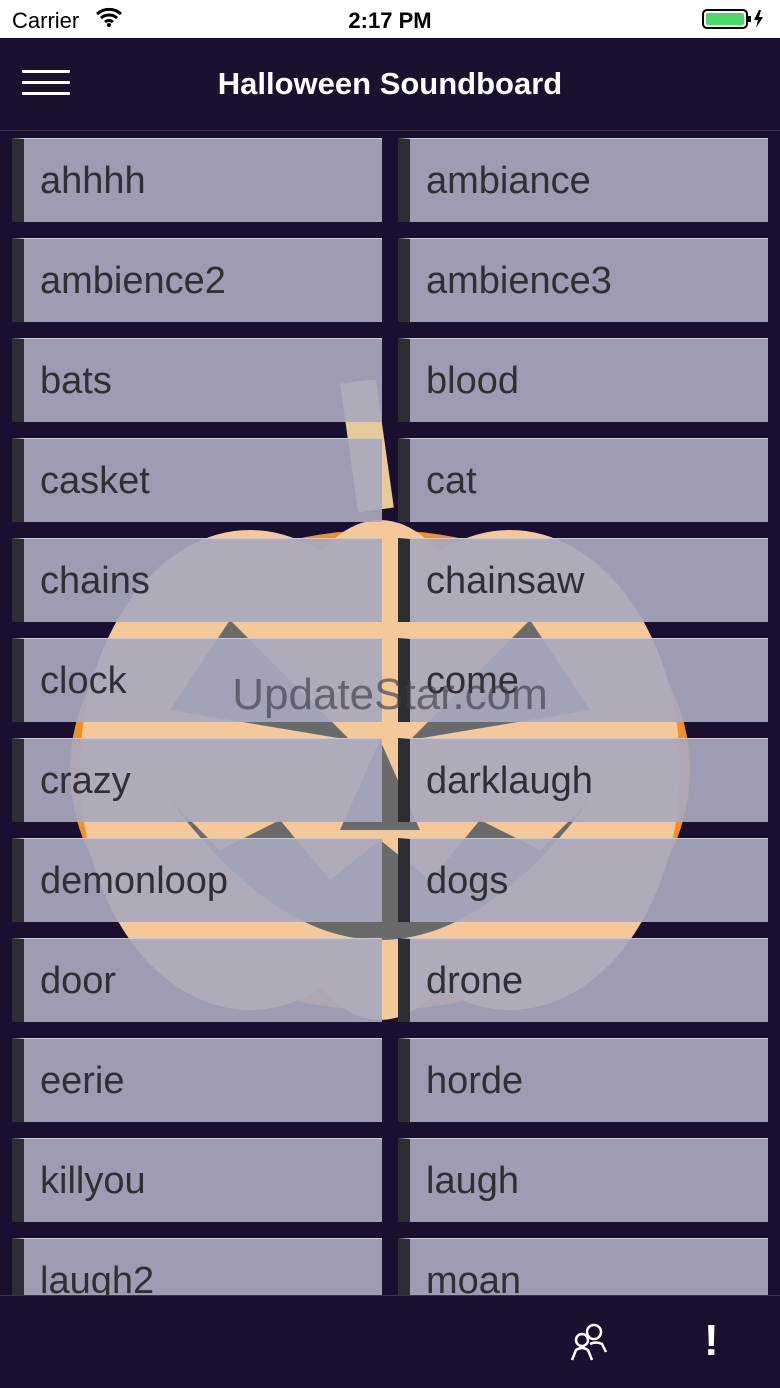 The width and height of the screenshot is (780, 1388). What do you see at coordinates (197, 680) in the screenshot?
I see `sound-button-clock: clock` at bounding box center [197, 680].